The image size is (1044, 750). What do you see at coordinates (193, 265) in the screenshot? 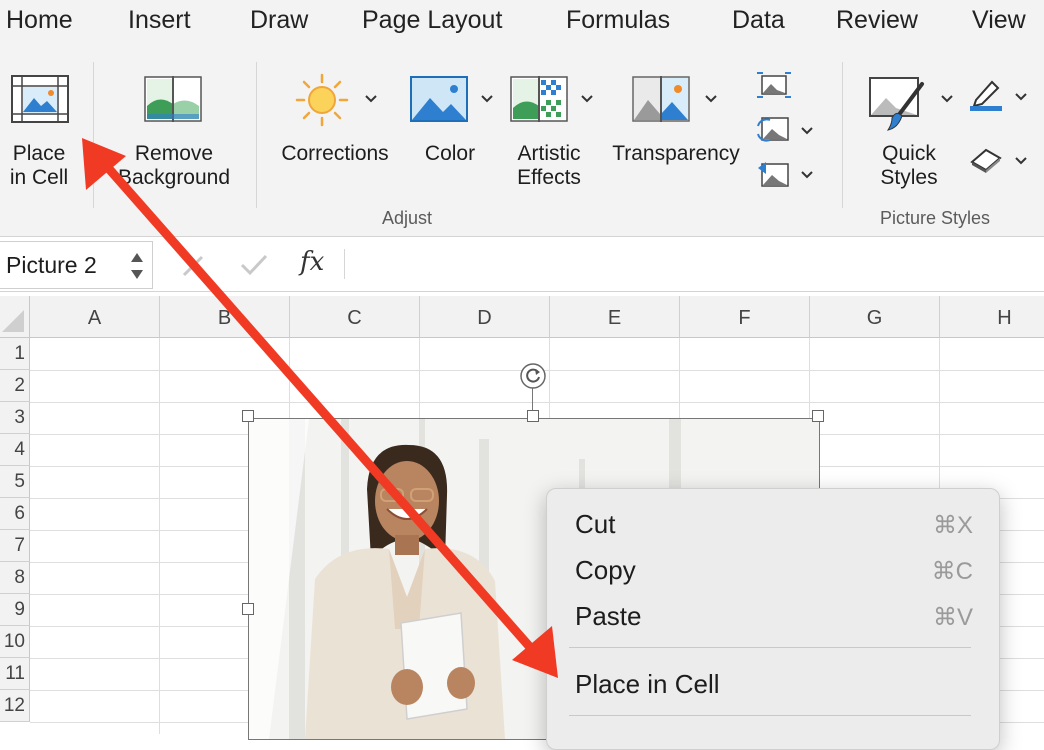
I see `cancel-icon` at bounding box center [193, 265].